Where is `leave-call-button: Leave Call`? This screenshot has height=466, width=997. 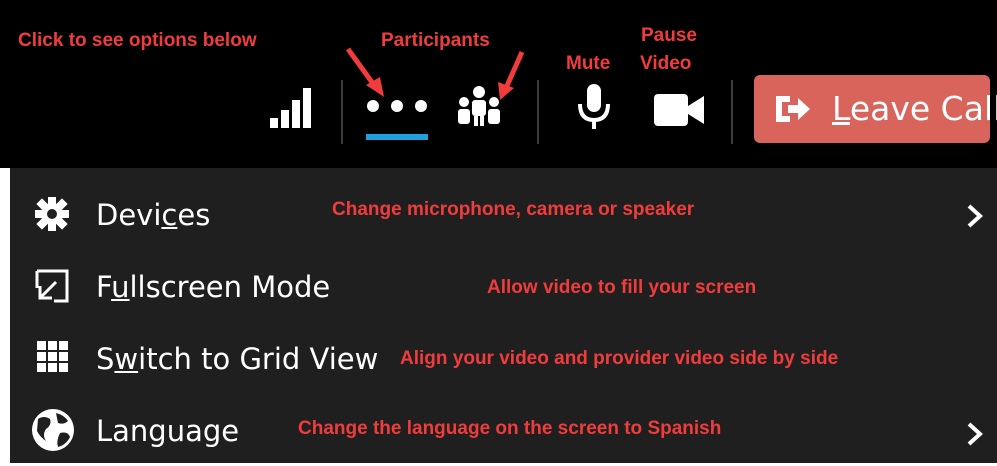
leave-call-button: Leave Call is located at coordinates (875, 109).